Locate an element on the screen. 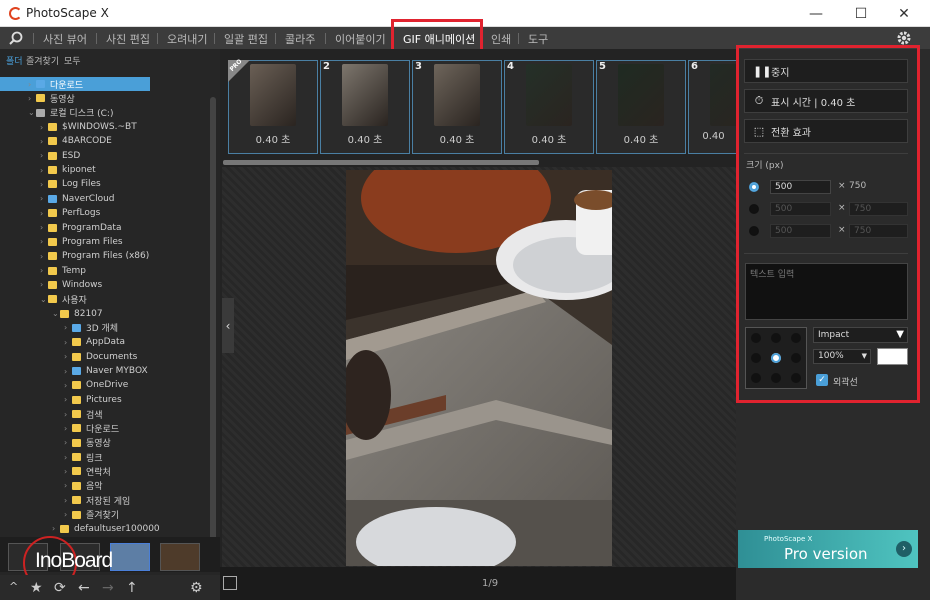 This screenshot has width=930, height=600. settings-gear-icon is located at coordinates (904, 38).